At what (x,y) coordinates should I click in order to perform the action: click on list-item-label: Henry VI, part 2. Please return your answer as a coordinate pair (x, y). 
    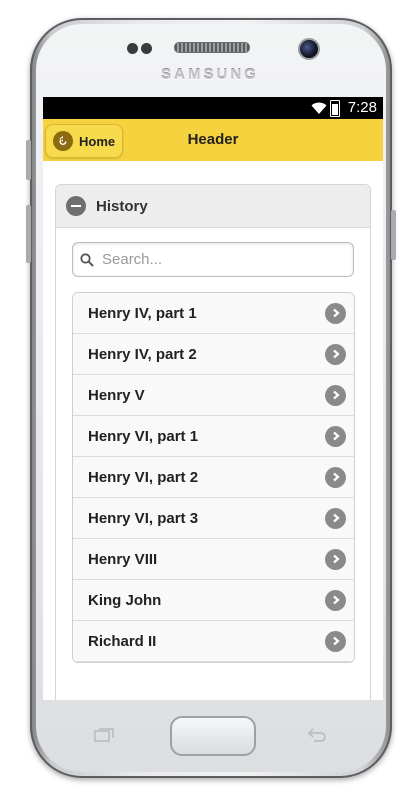
    Looking at the image, I should click on (143, 477).